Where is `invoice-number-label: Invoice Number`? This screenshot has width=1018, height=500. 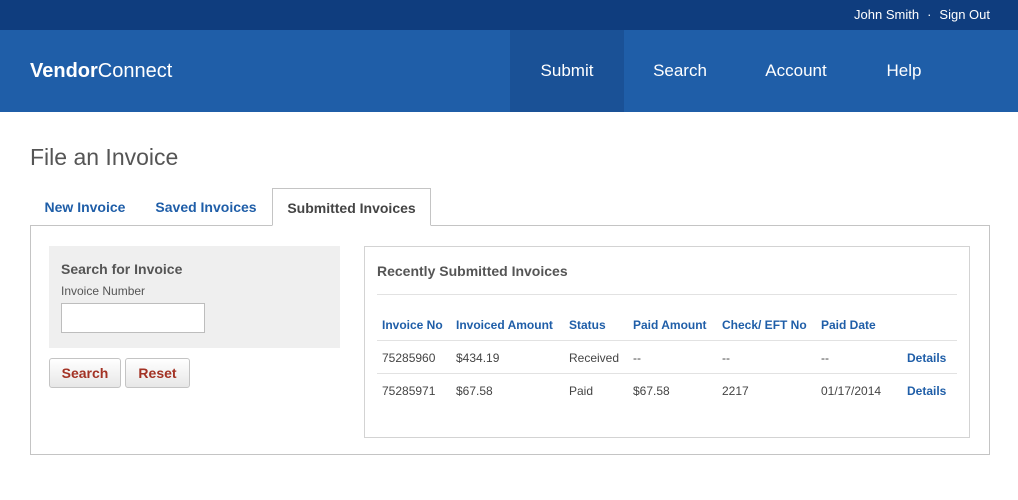 invoice-number-label: Invoice Number is located at coordinates (103, 291).